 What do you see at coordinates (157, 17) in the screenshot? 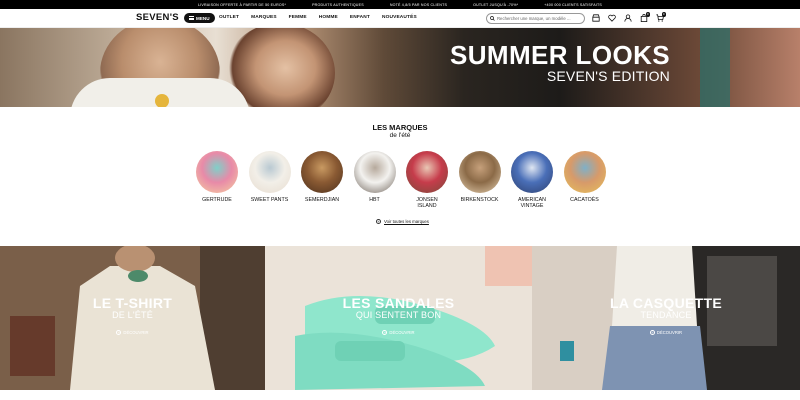
I see `site-logo: SEVEN'S` at bounding box center [157, 17].